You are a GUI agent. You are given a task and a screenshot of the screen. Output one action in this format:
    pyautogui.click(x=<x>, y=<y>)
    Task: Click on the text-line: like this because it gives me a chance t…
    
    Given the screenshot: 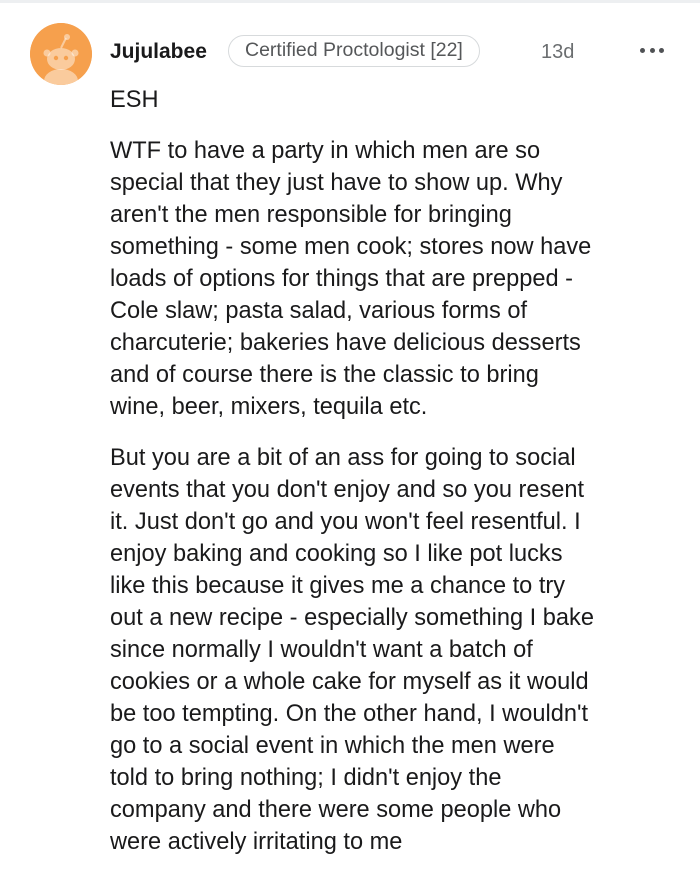 What is the action you would take?
    pyautogui.click(x=338, y=586)
    